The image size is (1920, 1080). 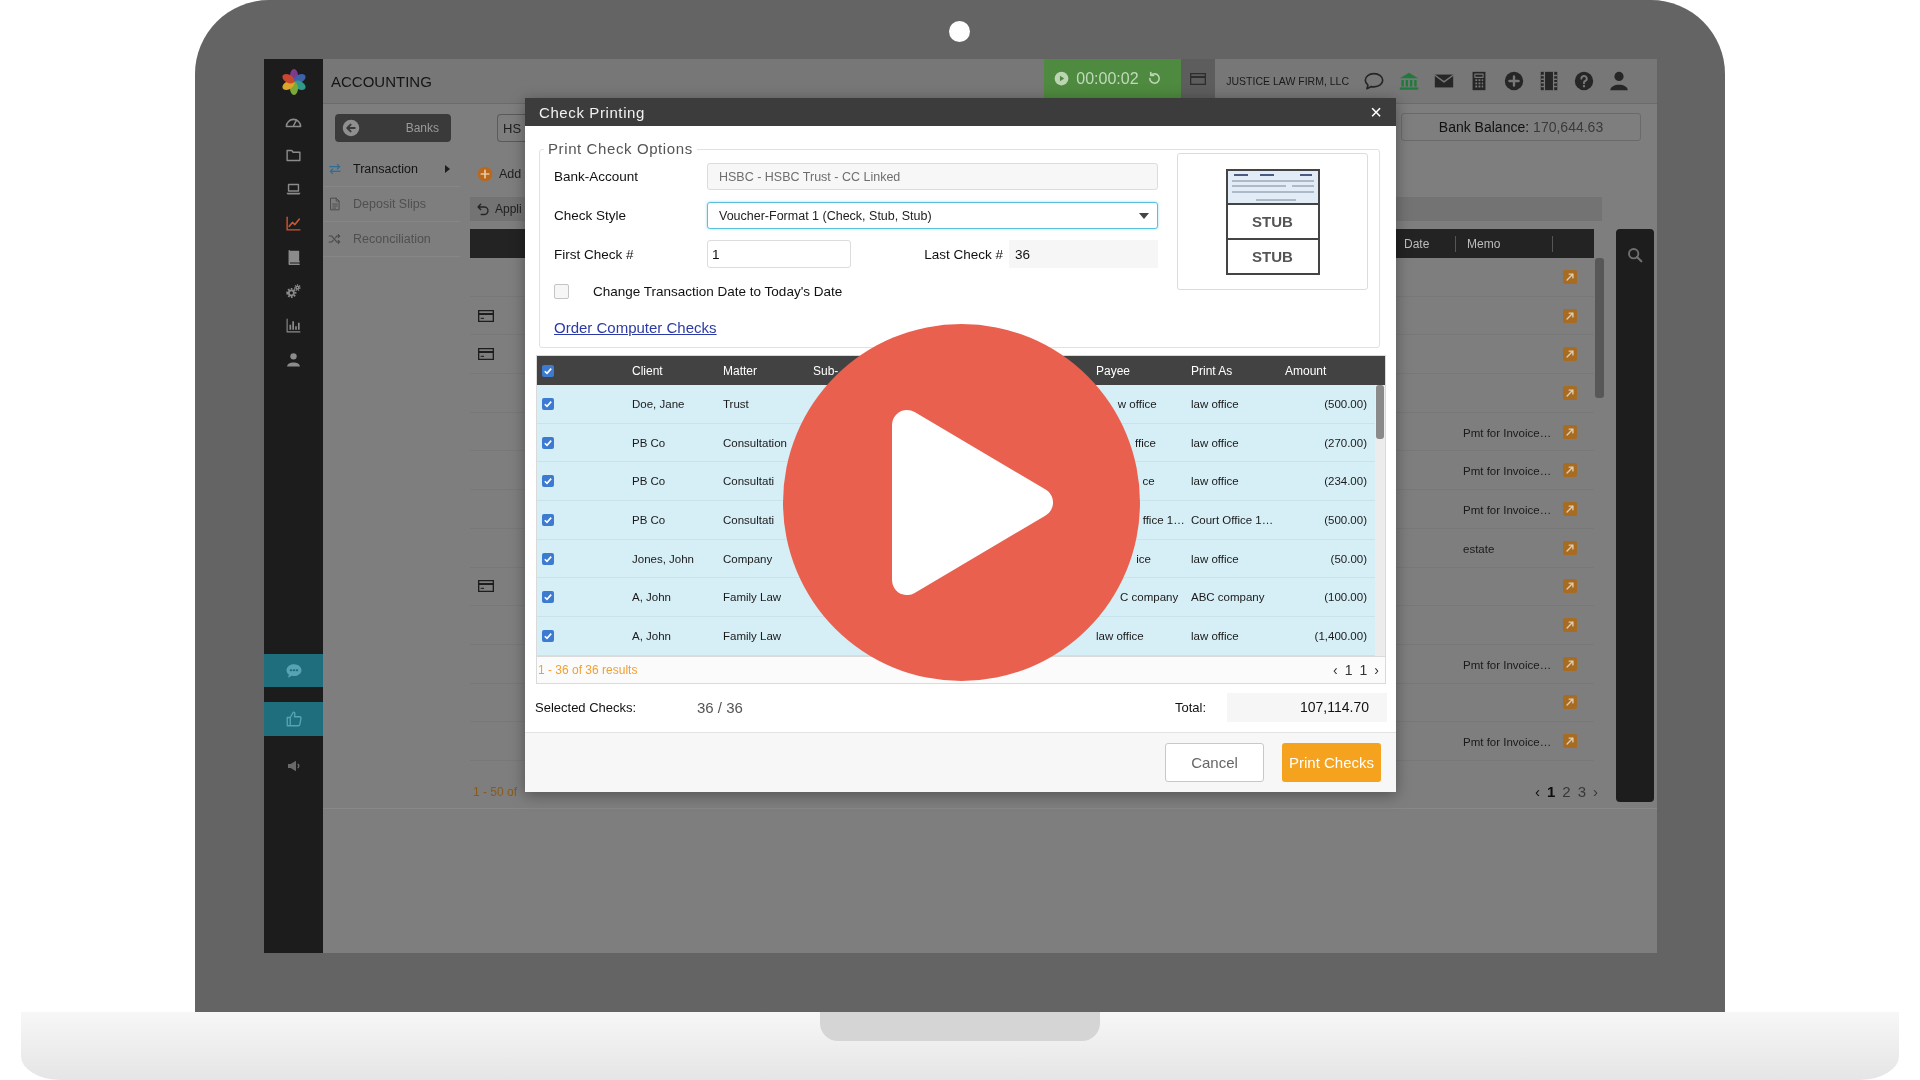 I want to click on column-header: Memo, so click(x=1484, y=243).